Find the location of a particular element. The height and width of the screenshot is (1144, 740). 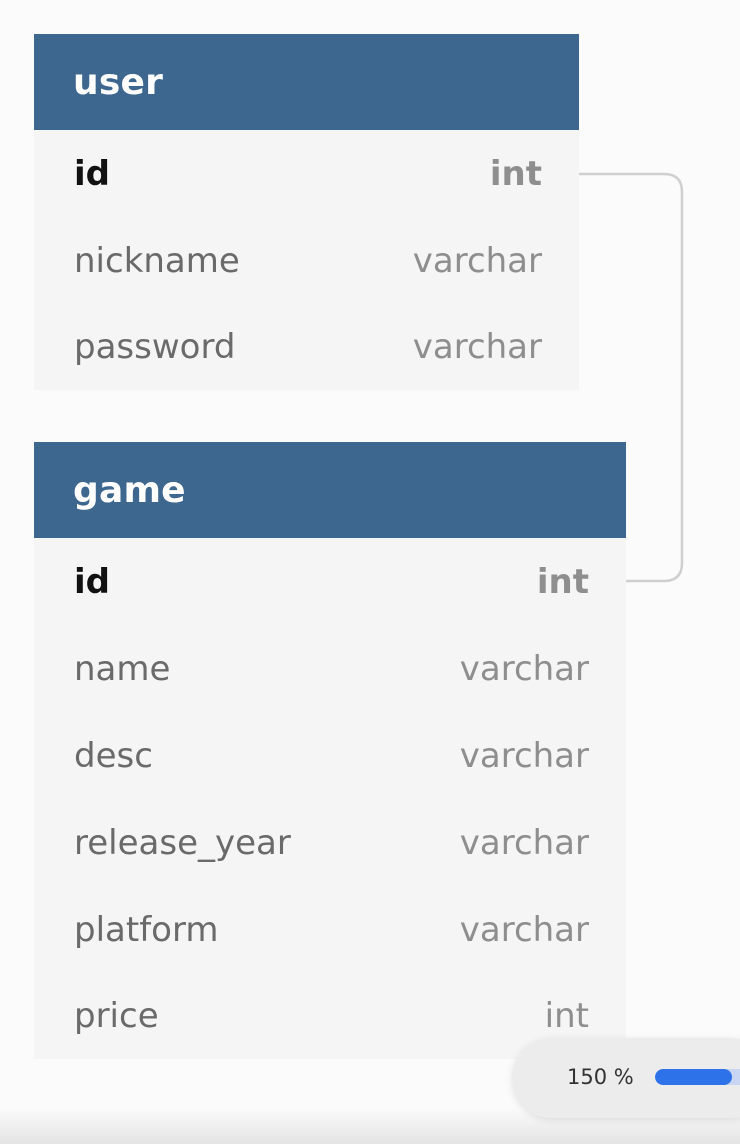

zoom-control: 150 % is located at coordinates (626, 1078).